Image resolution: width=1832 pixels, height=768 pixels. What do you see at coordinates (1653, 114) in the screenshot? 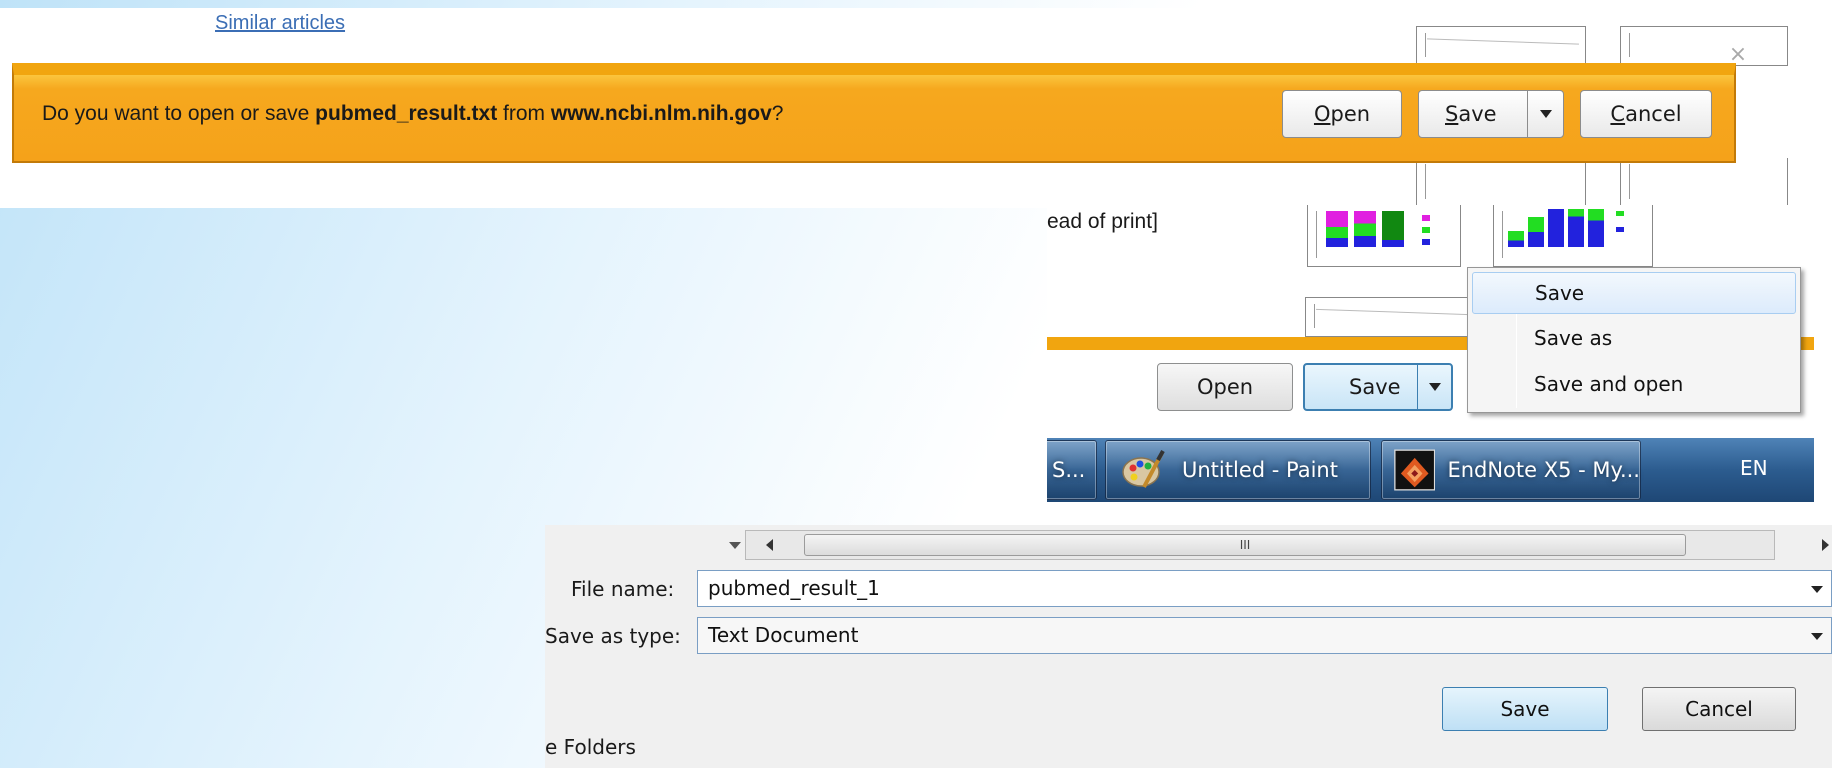
I see `cancel-label-rest: ancel` at bounding box center [1653, 114].